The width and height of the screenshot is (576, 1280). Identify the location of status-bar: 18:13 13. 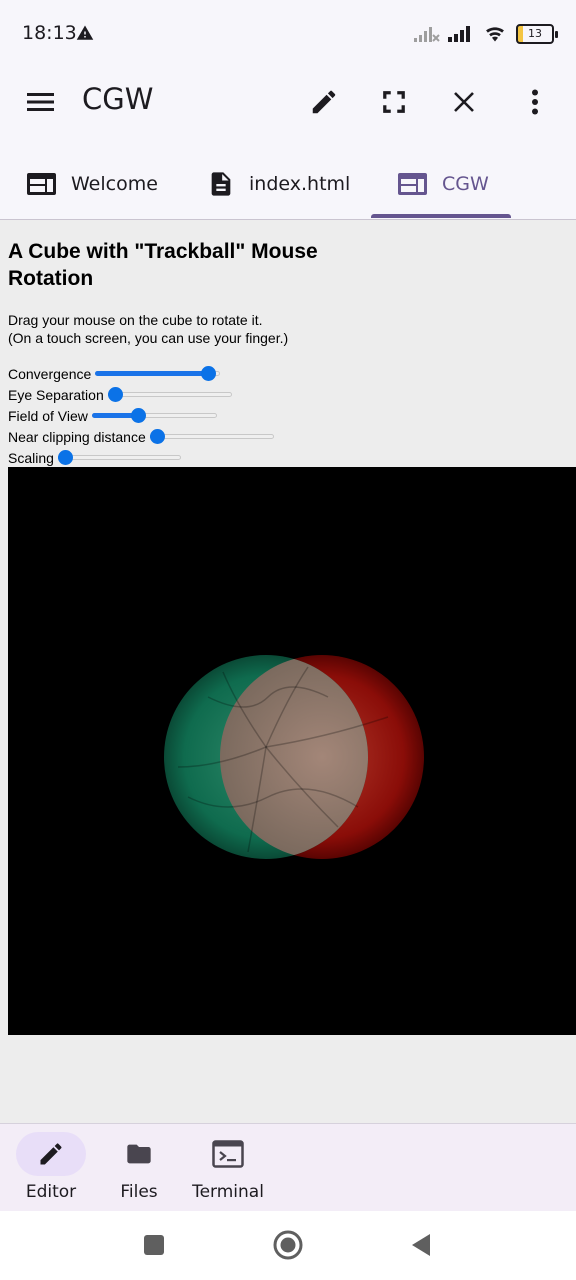
(288, 32).